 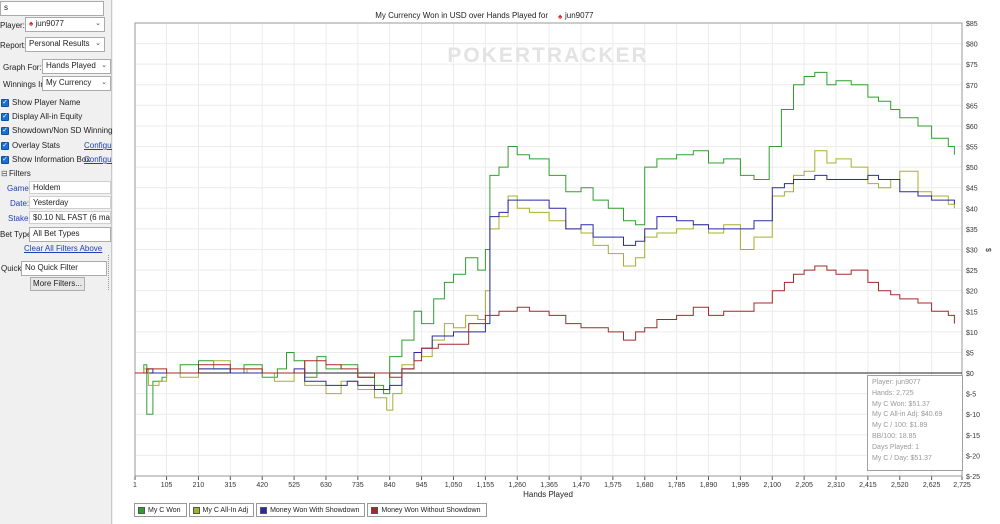 What do you see at coordinates (63, 248) in the screenshot?
I see `clear-filters-link: Clear All Filters Above` at bounding box center [63, 248].